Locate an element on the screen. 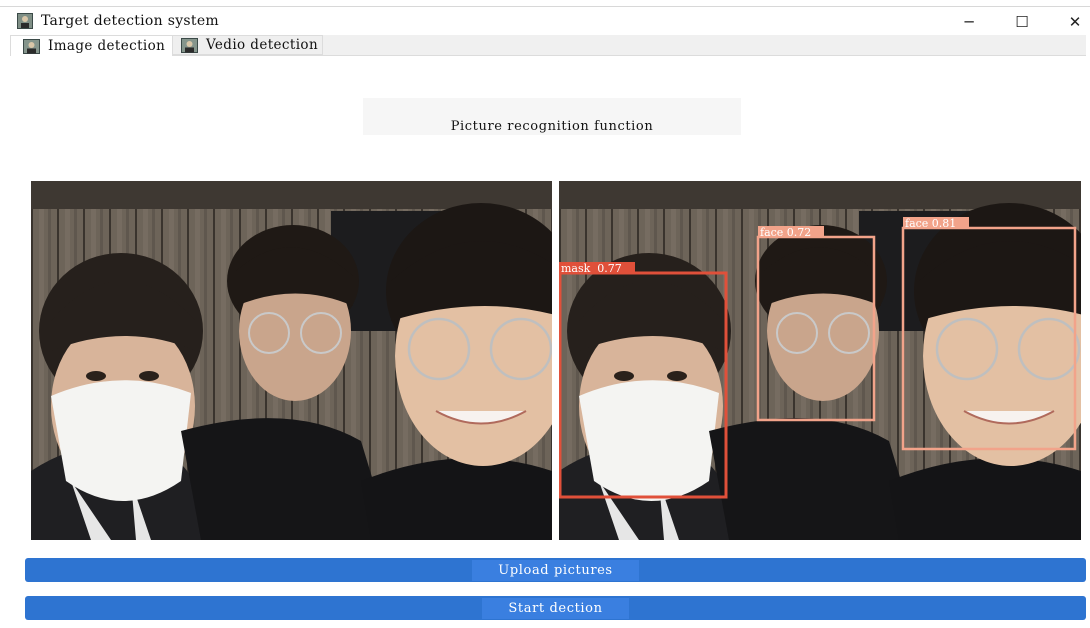  page-title-box: Picture recognition function is located at coordinates (552, 116).